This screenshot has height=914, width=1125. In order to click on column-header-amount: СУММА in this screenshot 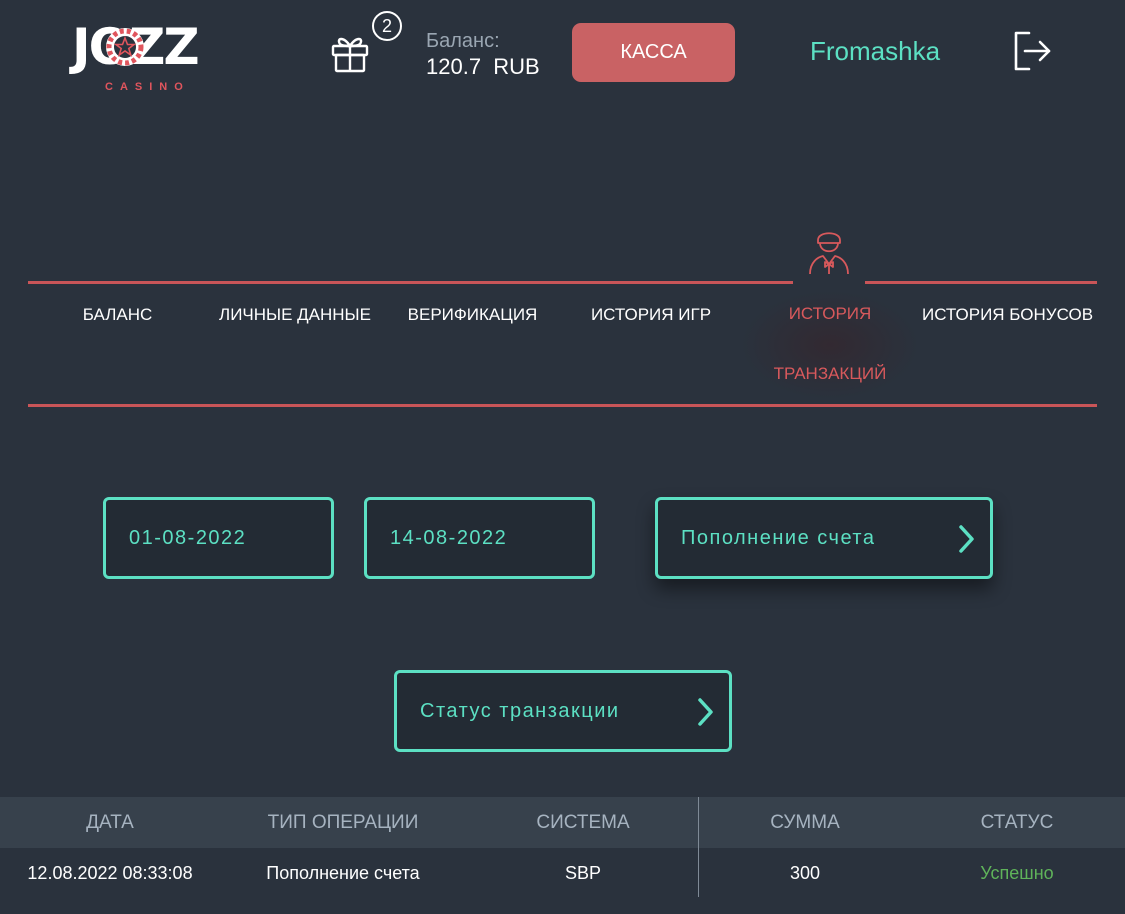, I will do `click(805, 822)`.